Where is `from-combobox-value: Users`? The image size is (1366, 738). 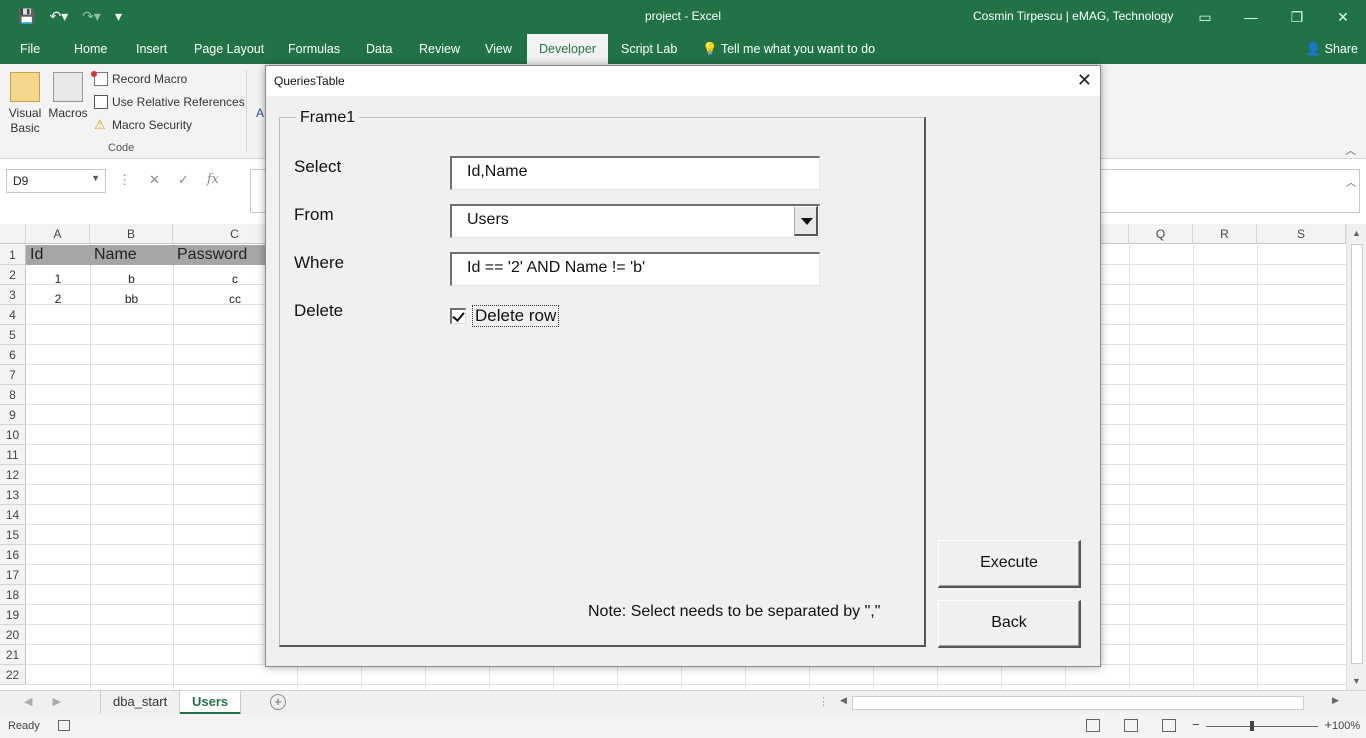 from-combobox-value: Users is located at coordinates (488, 219).